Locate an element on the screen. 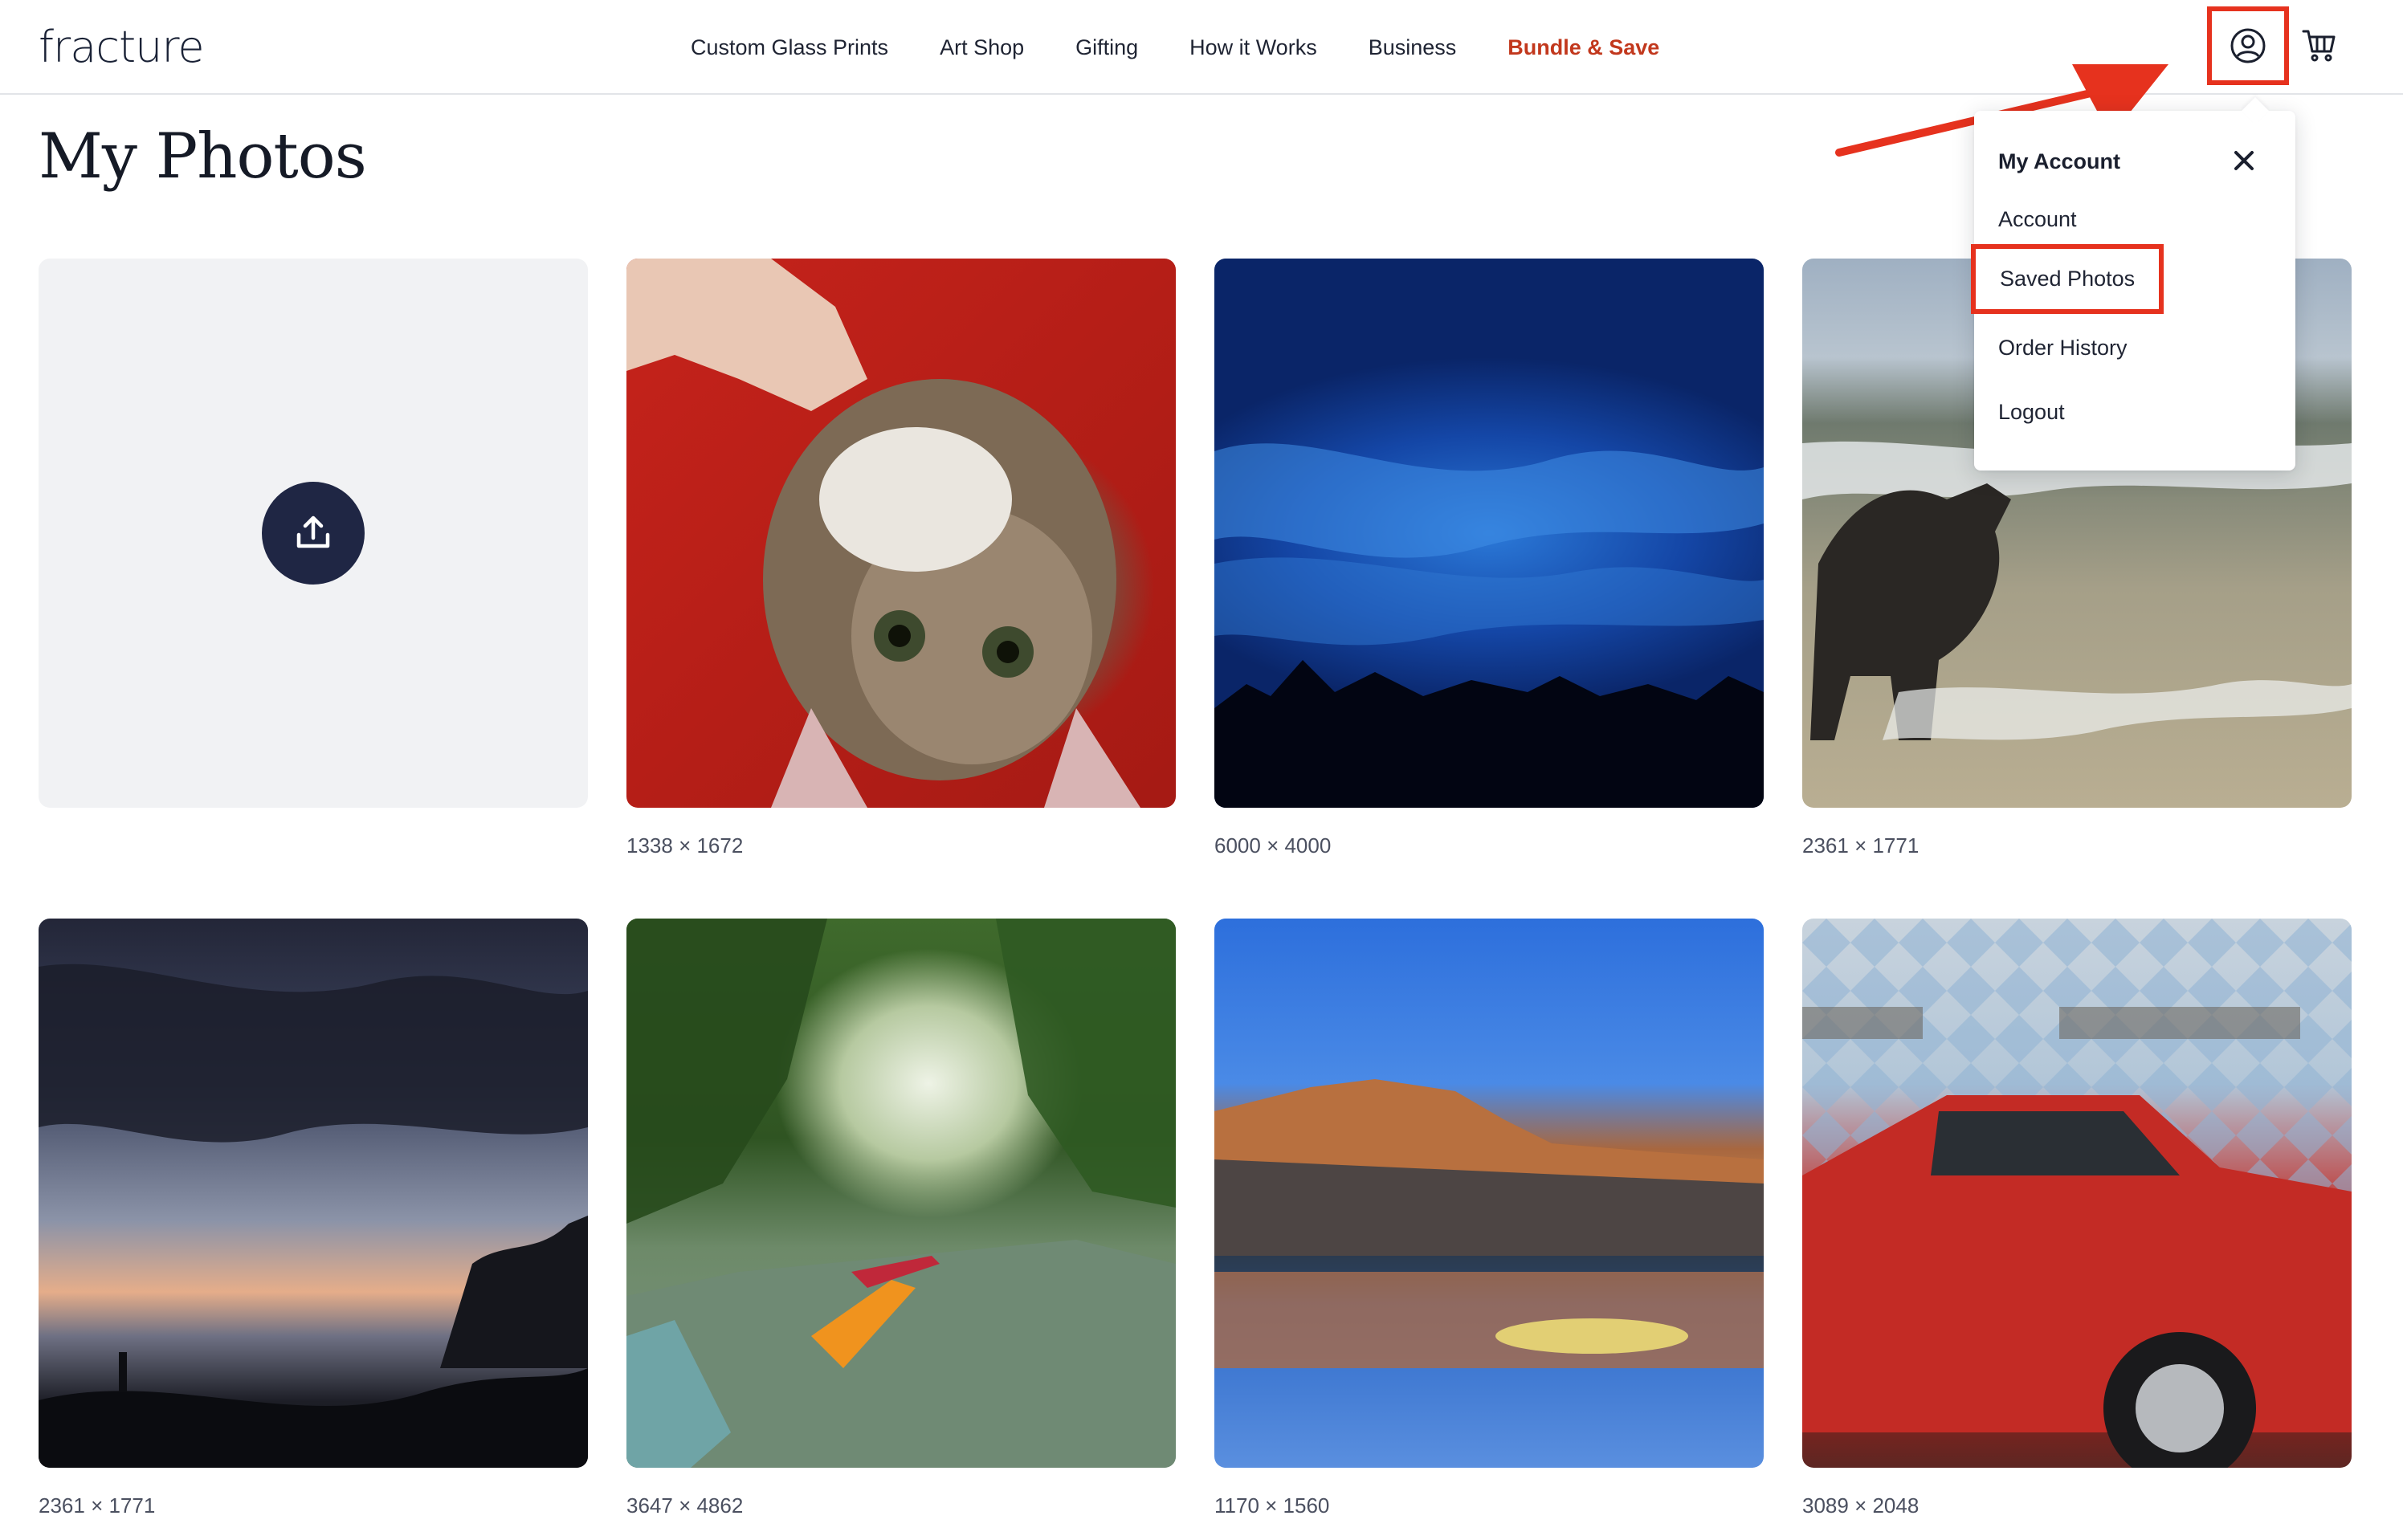 The width and height of the screenshot is (2403, 1540). close-button is located at coordinates (2244, 160).